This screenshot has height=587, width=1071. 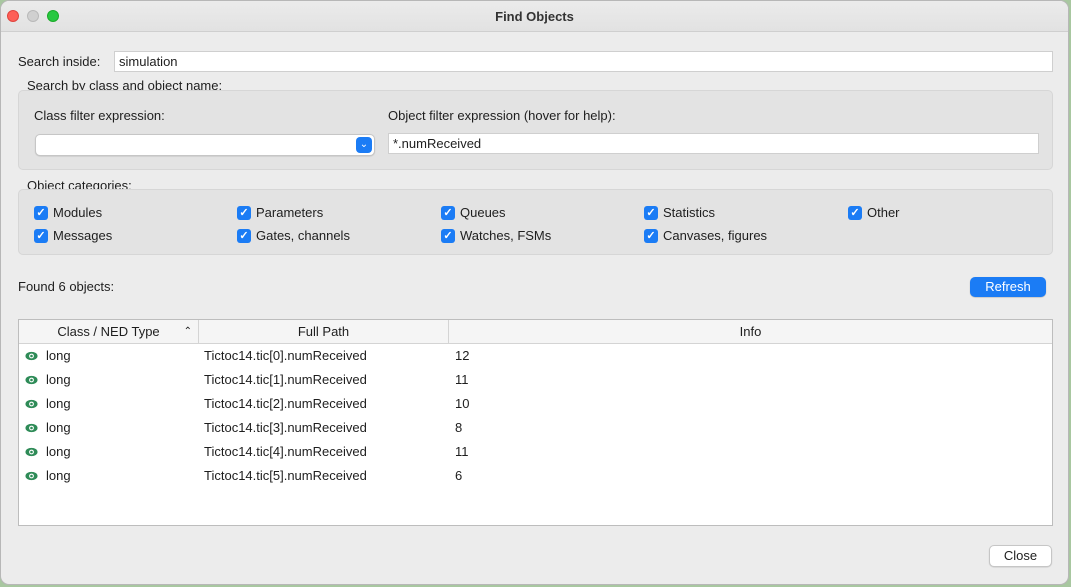 What do you see at coordinates (68, 212) in the screenshot?
I see `checkbox-modules: ✓ Modules` at bounding box center [68, 212].